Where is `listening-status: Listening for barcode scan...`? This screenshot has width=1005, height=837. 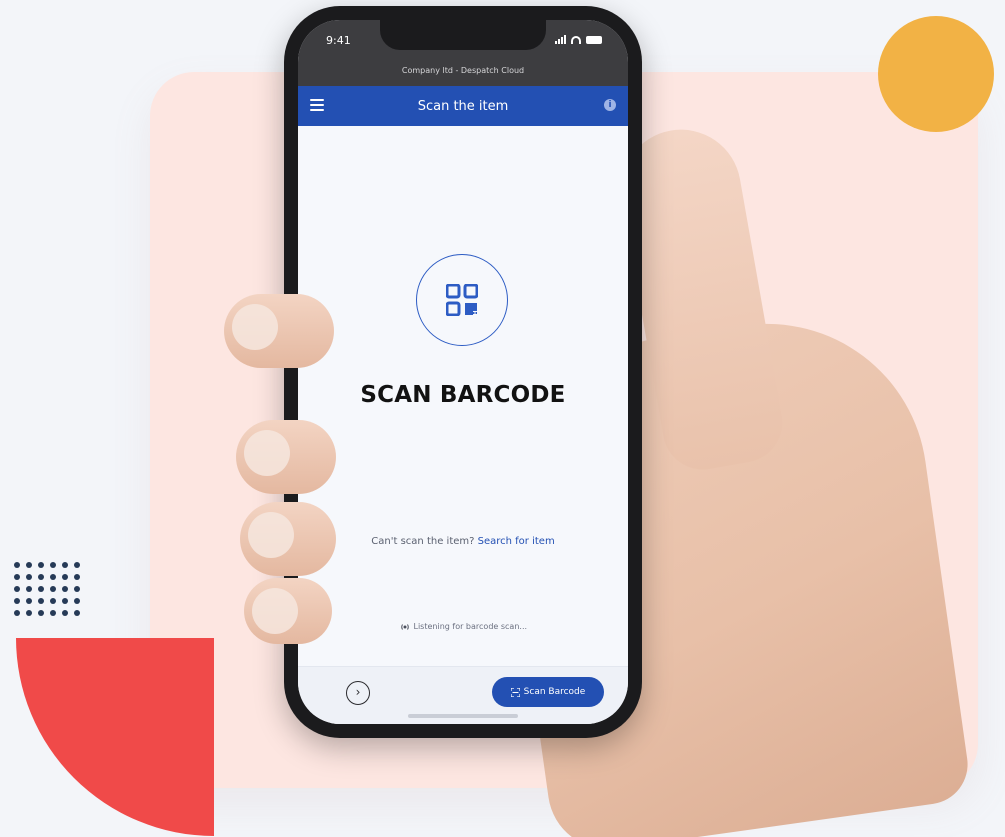 listening-status: Listening for barcode scan... is located at coordinates (463, 626).